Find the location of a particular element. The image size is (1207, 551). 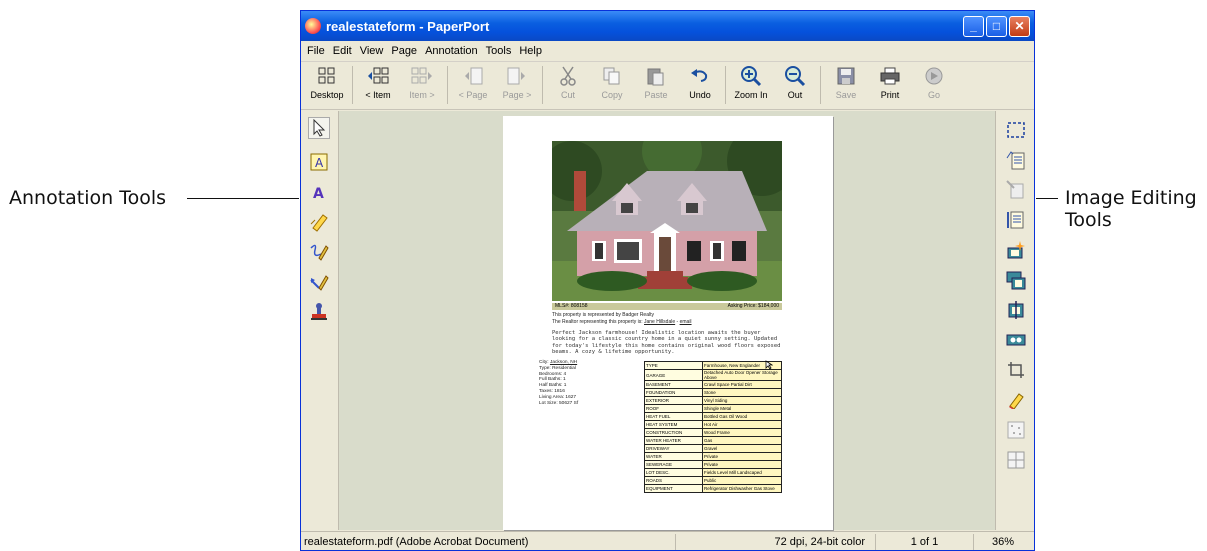

save-label: Save is located at coordinates (846, 95).